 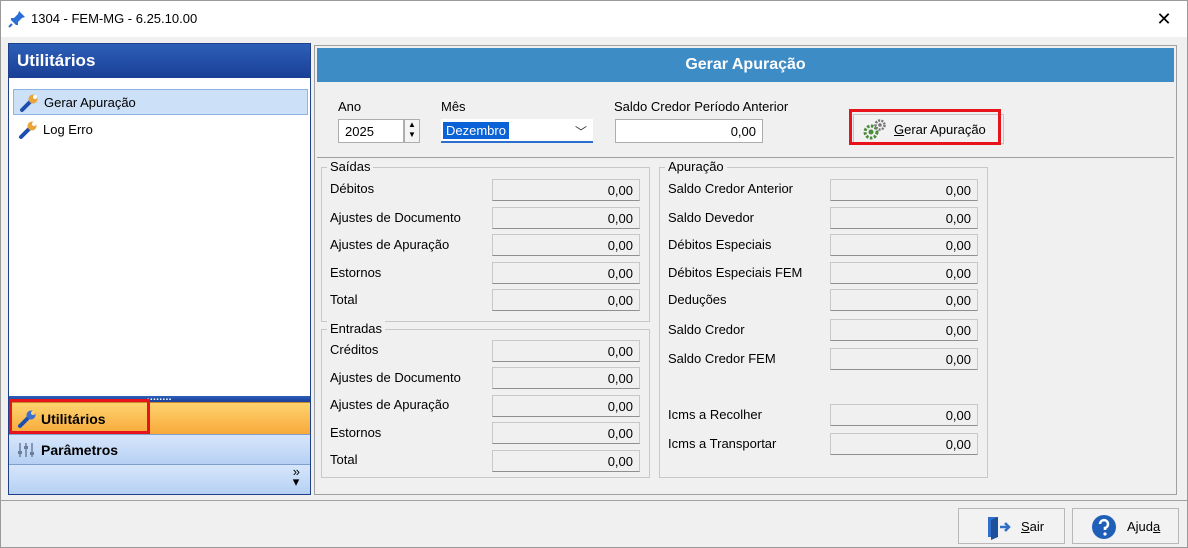 What do you see at coordinates (296, 476) in the screenshot?
I see `chevron-double-right-icon: » ▾` at bounding box center [296, 476].